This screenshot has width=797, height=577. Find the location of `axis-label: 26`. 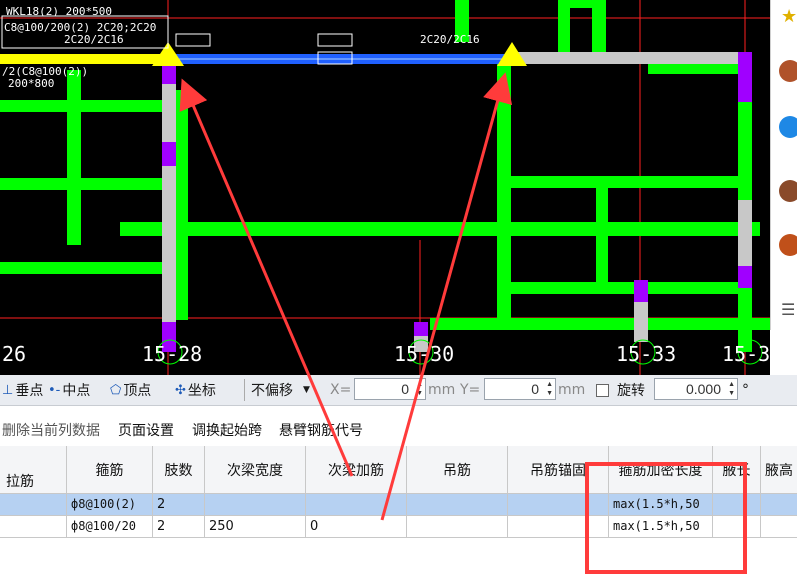

axis-label: 26 is located at coordinates (14, 354).